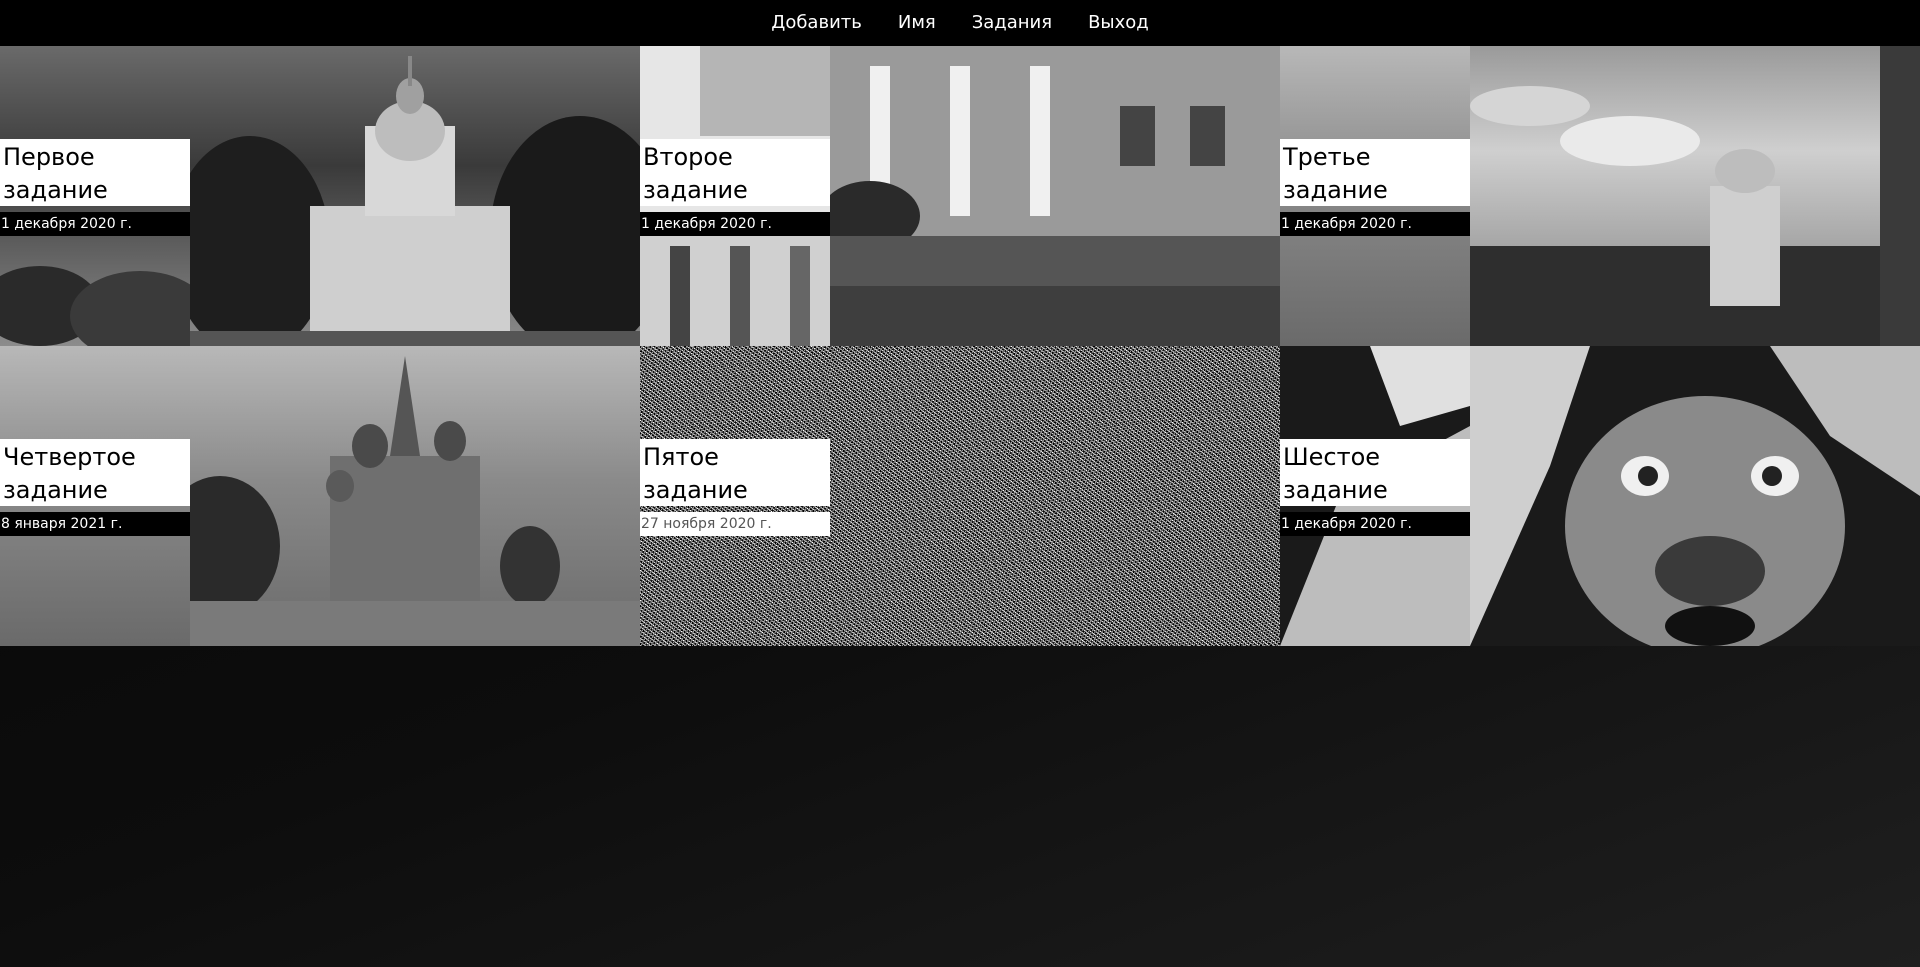 This screenshot has width=1920, height=967. What do you see at coordinates (415, 196) in the screenshot?
I see `task-card-1-image` at bounding box center [415, 196].